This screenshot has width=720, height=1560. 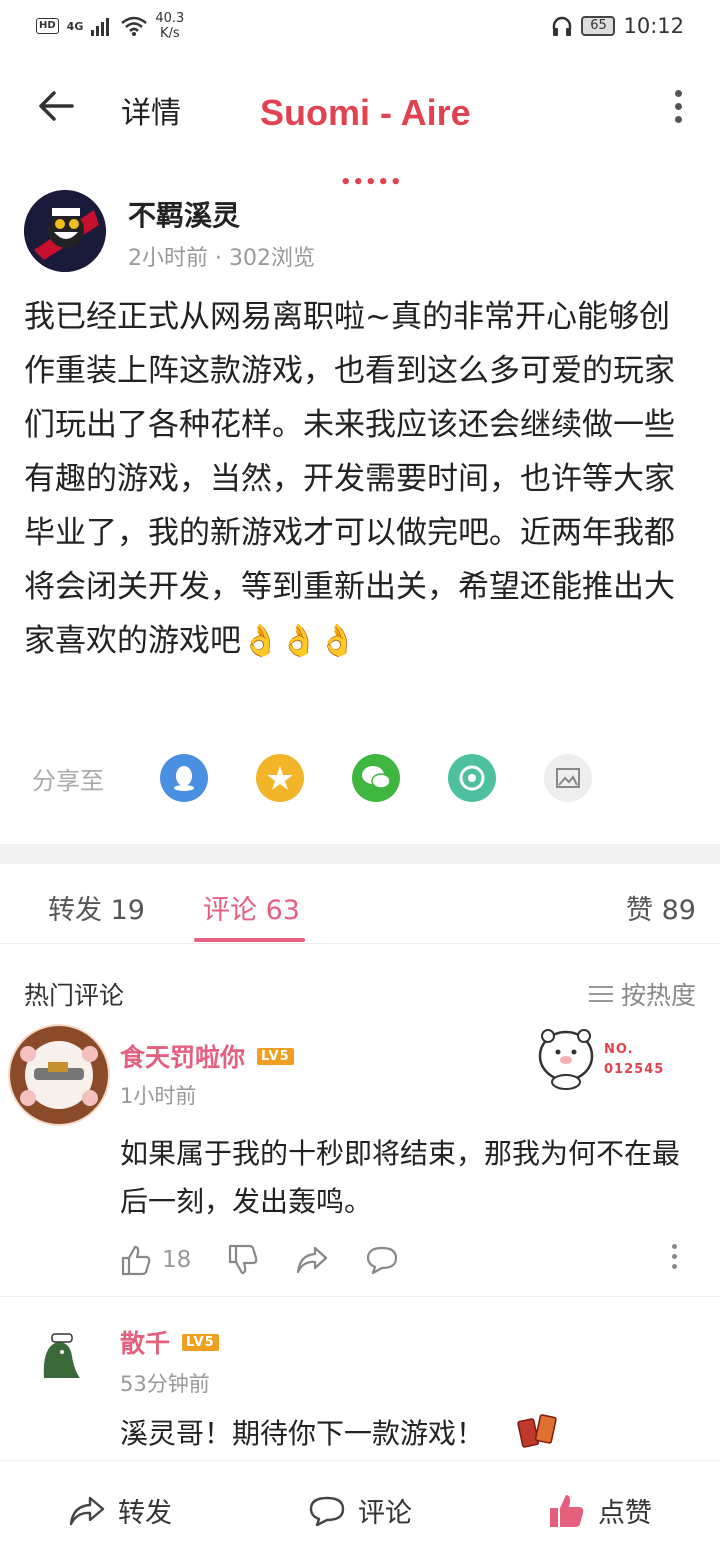 I want to click on reply-button, so click(x=382, y=1260).